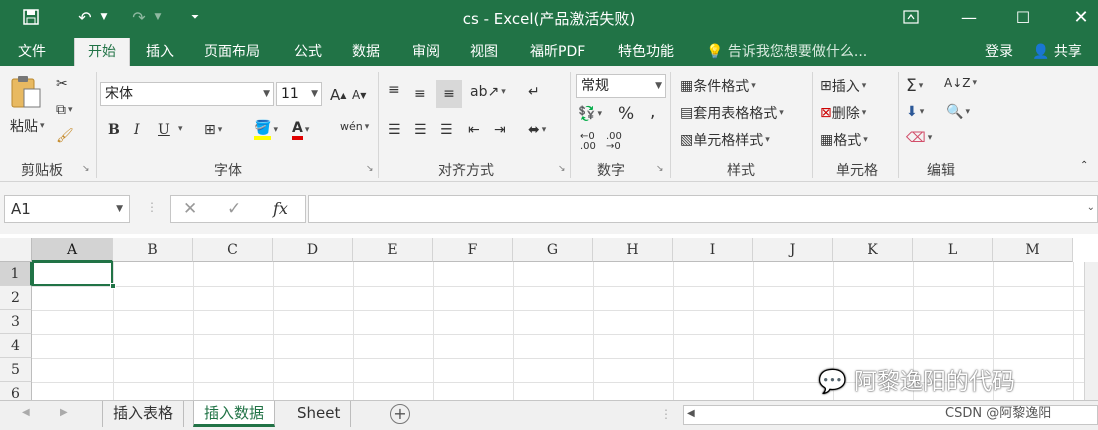 The height and width of the screenshot is (430, 1098). What do you see at coordinates (16, 370) in the screenshot?
I see `row-header: 5` at bounding box center [16, 370].